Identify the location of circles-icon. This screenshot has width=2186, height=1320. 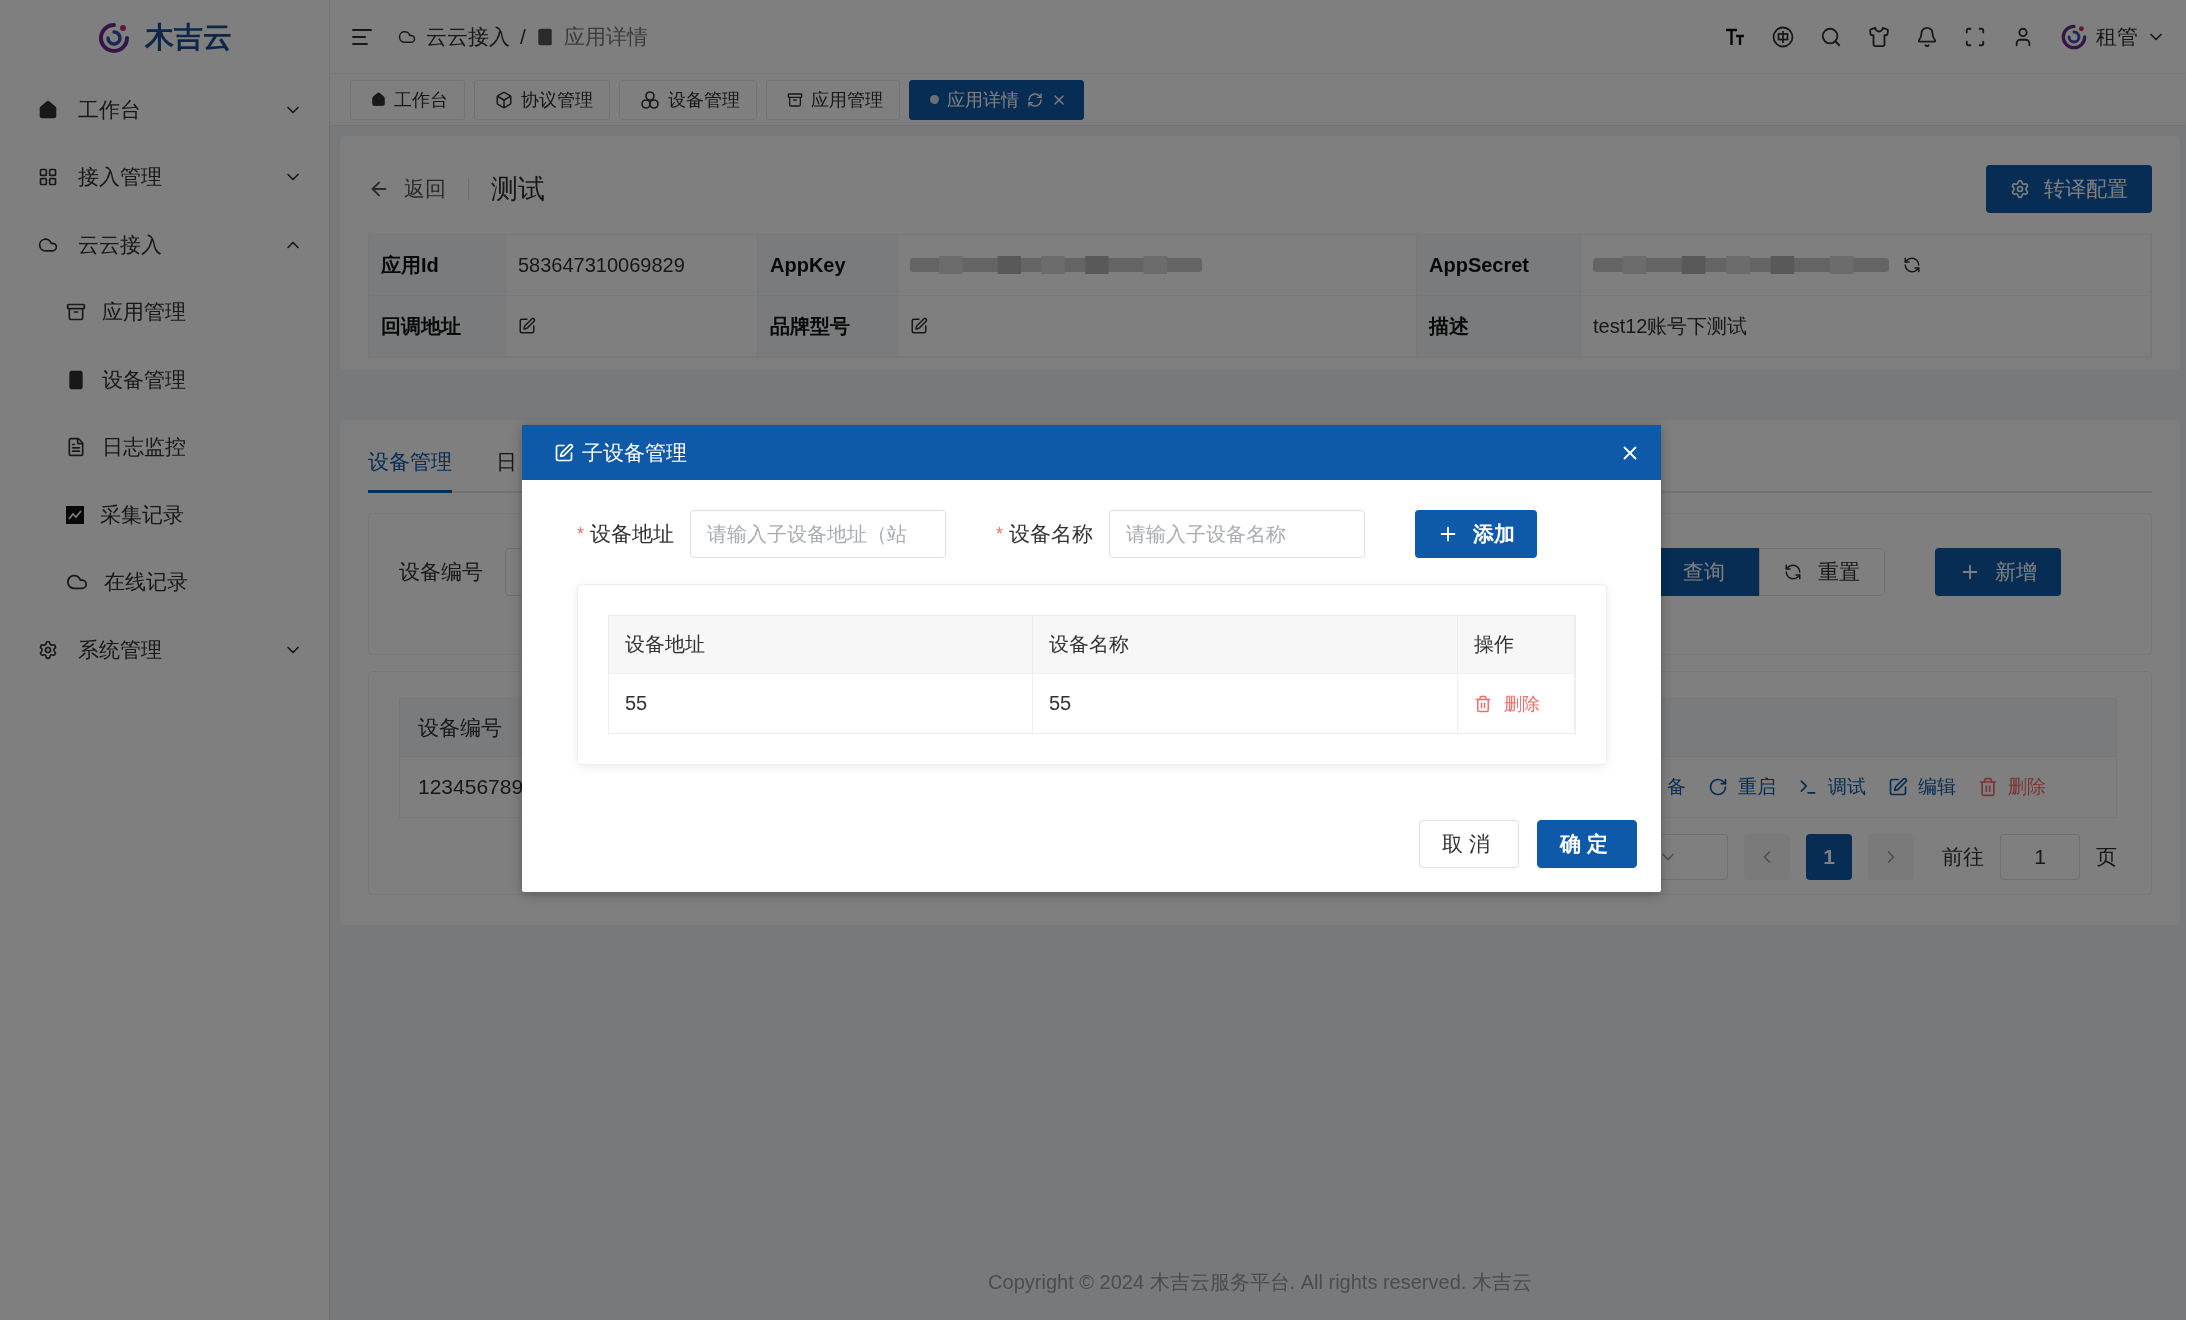
(650, 99).